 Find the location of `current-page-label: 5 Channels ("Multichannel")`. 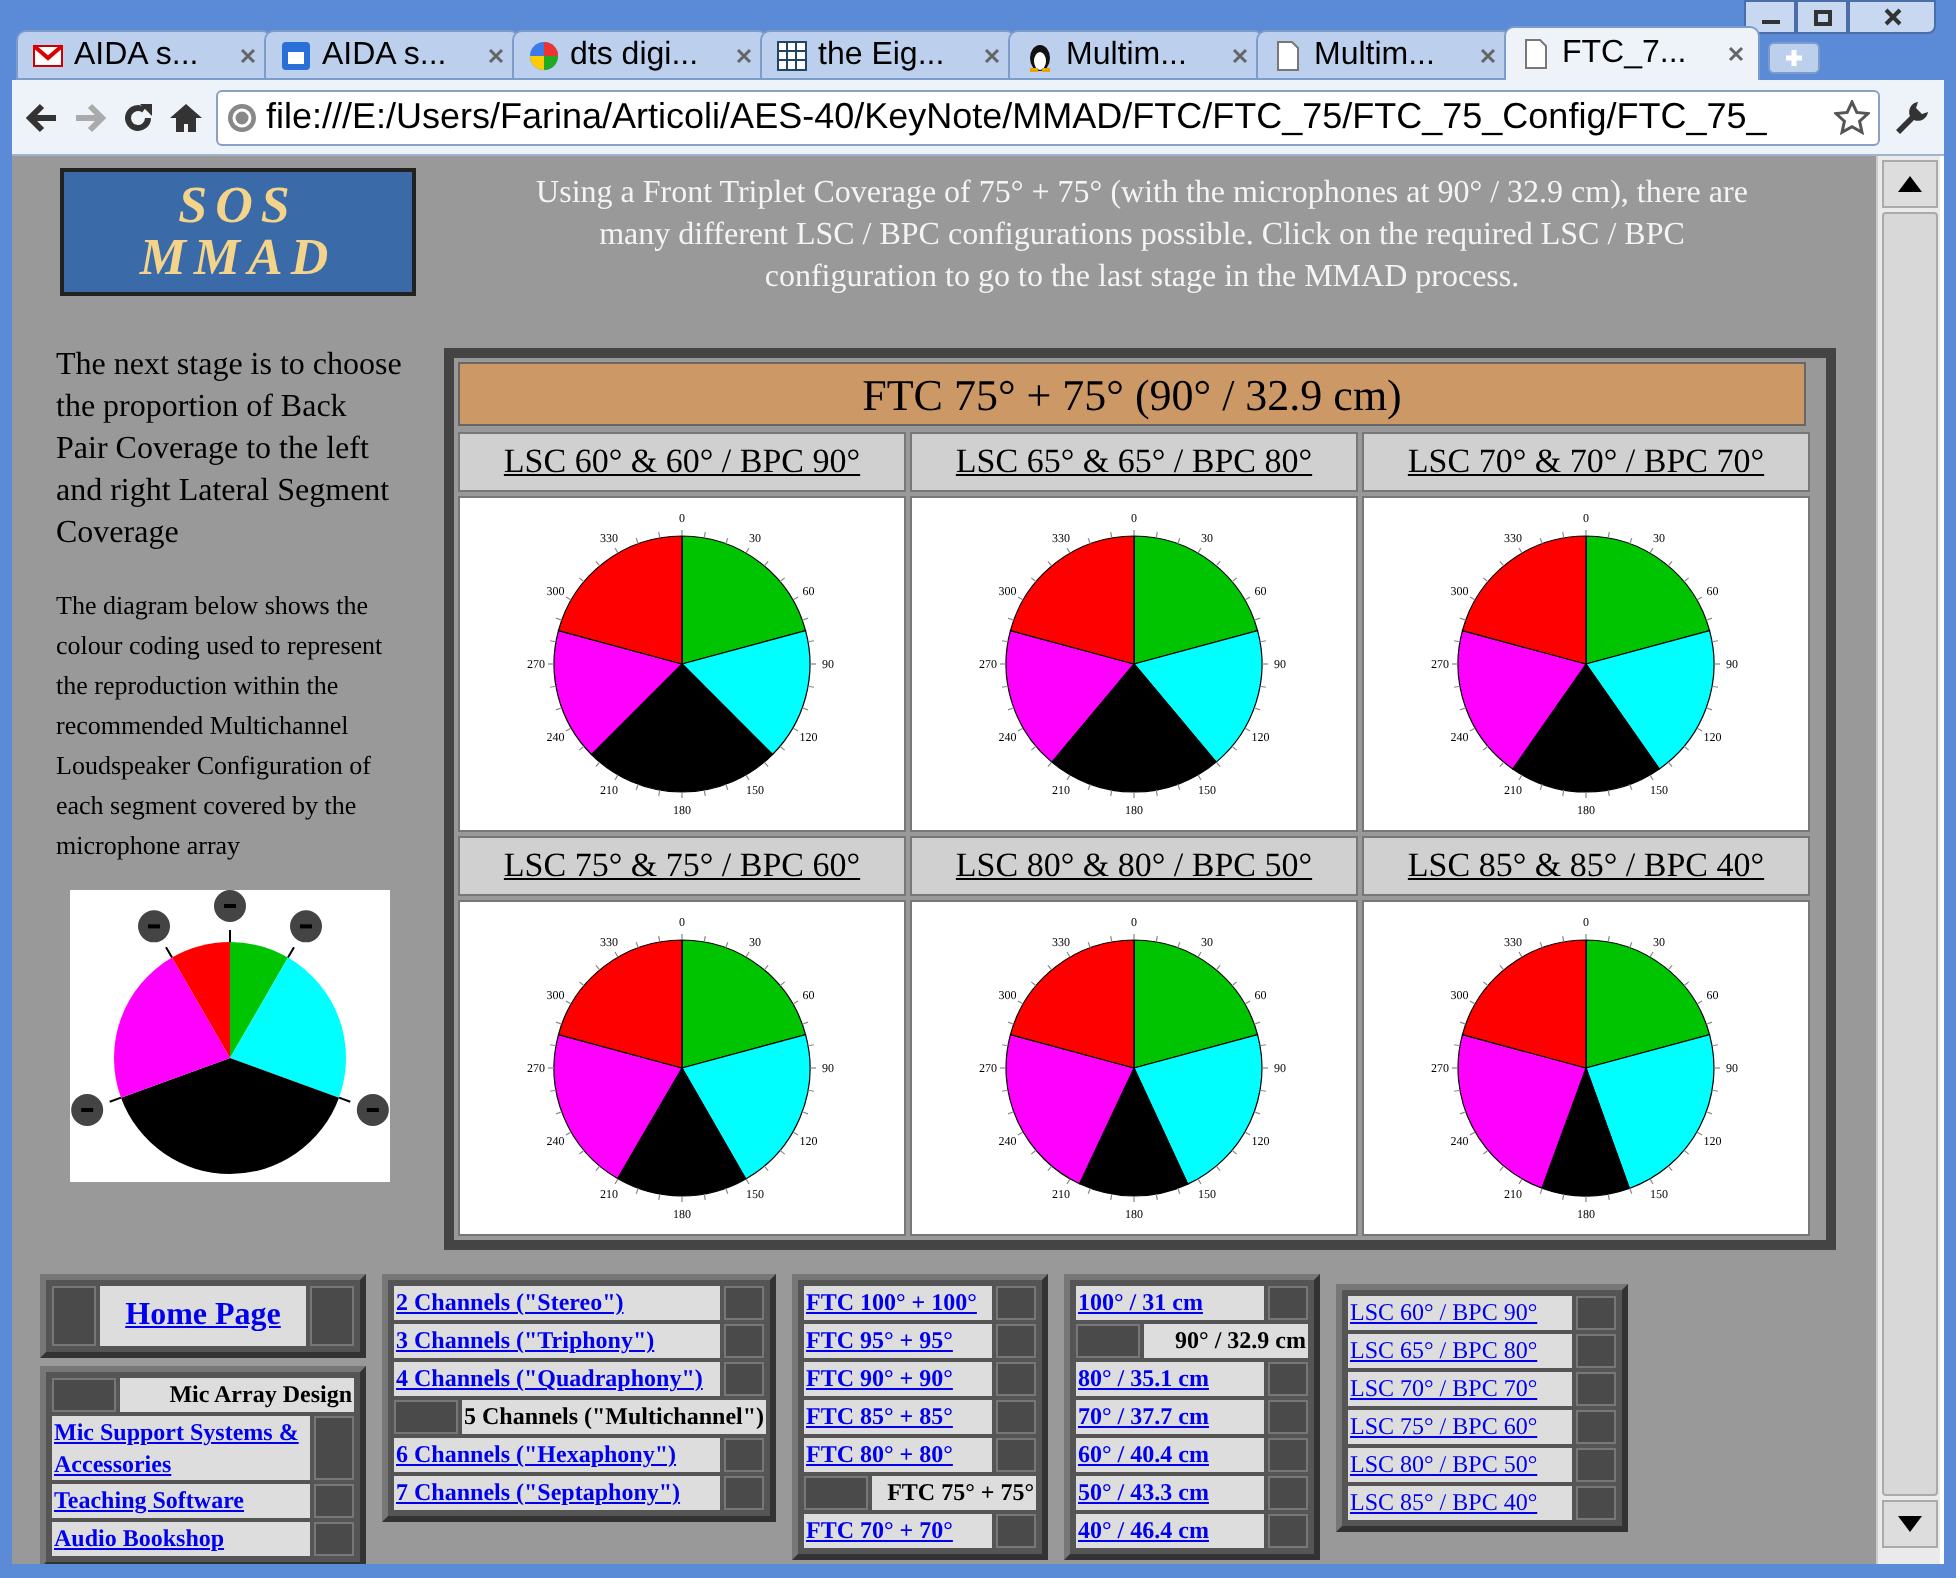

current-page-label: 5 Channels ("Multichannel") is located at coordinates (614, 1417).